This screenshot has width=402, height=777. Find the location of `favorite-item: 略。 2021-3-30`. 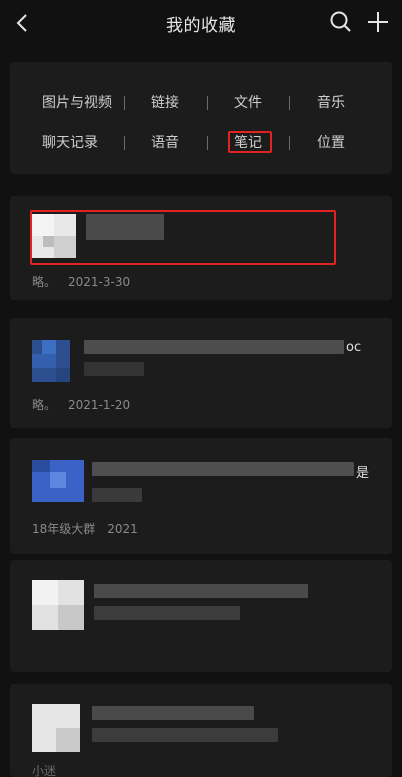

favorite-item: 略。 2021-3-30 is located at coordinates (201, 248).